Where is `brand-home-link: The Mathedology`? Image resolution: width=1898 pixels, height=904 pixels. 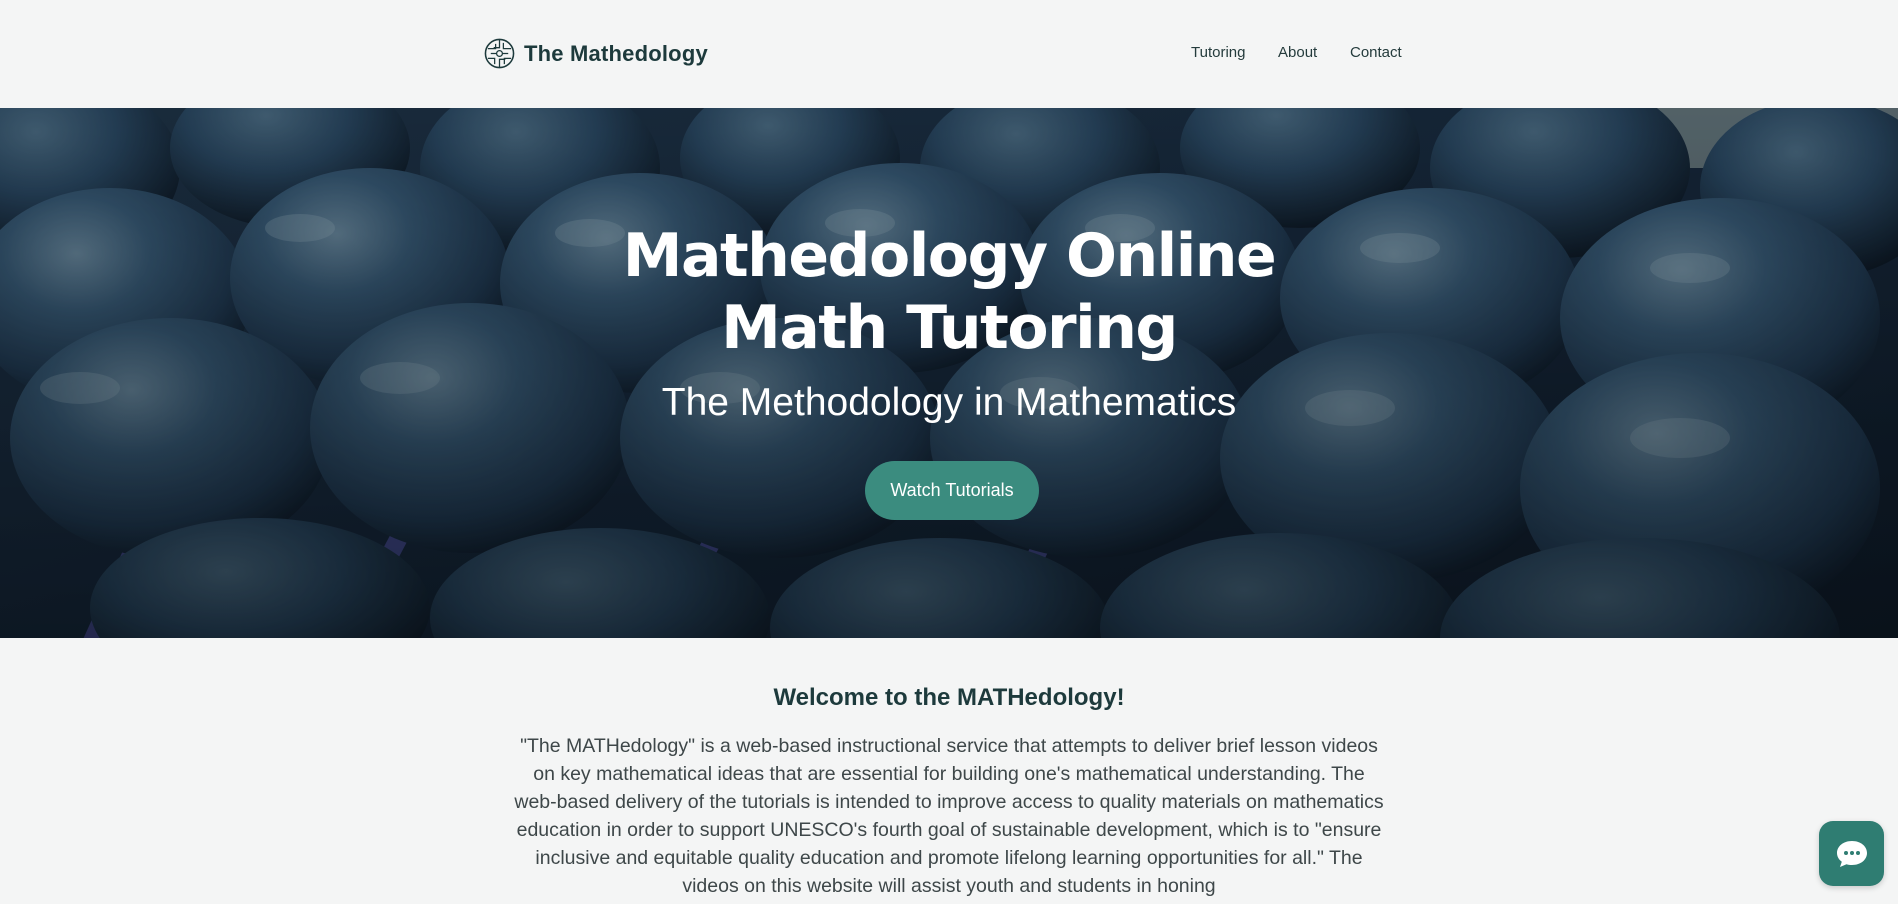
brand-home-link: The Mathedology is located at coordinates (596, 53).